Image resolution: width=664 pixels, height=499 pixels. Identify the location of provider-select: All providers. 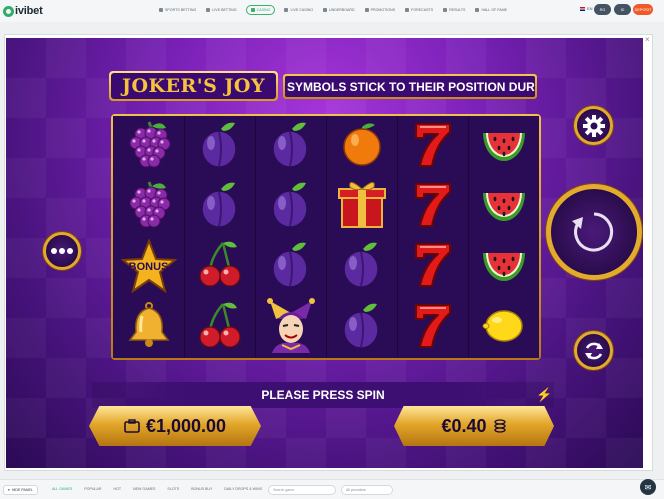
(367, 490).